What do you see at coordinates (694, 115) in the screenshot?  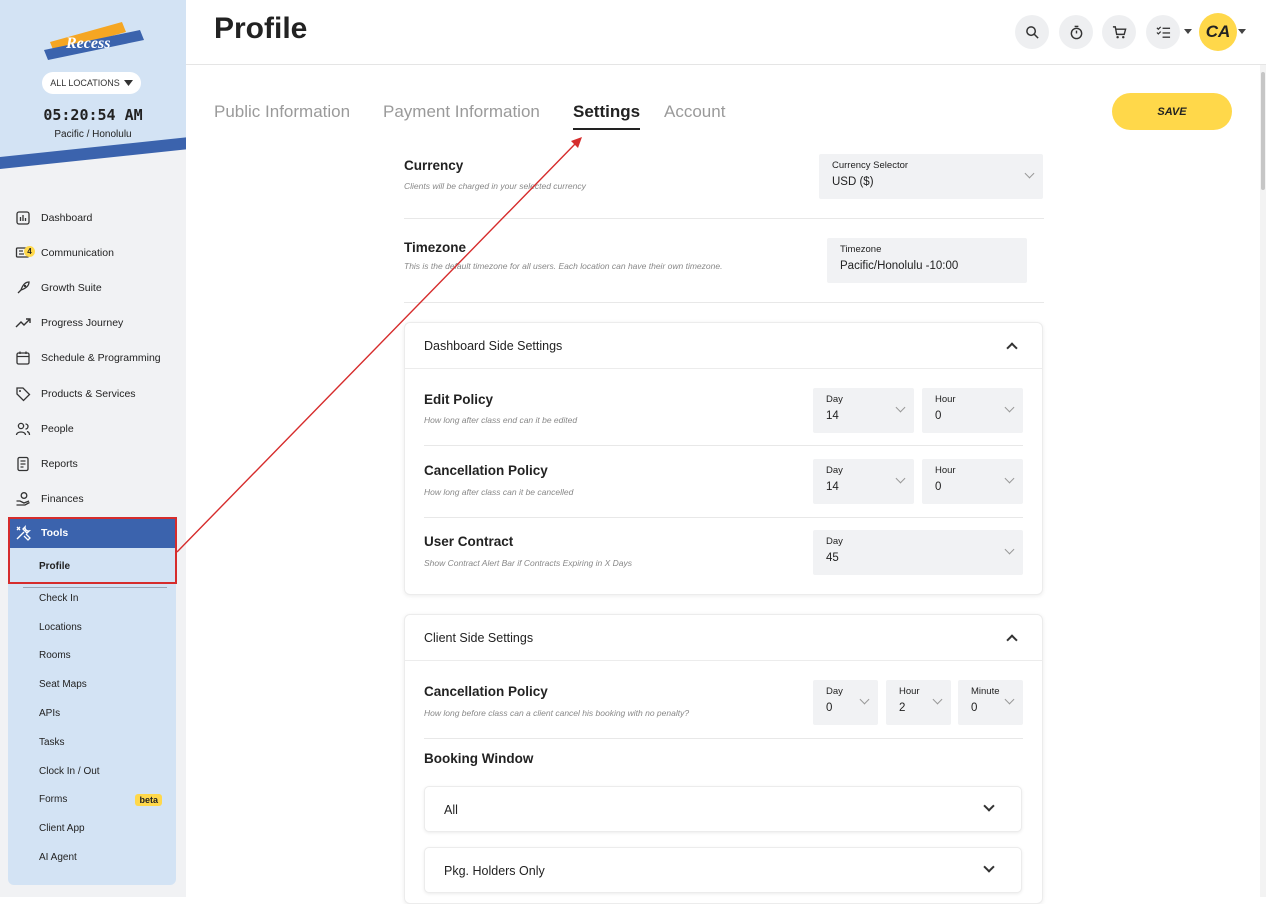 I see `tab-account: Account` at bounding box center [694, 115].